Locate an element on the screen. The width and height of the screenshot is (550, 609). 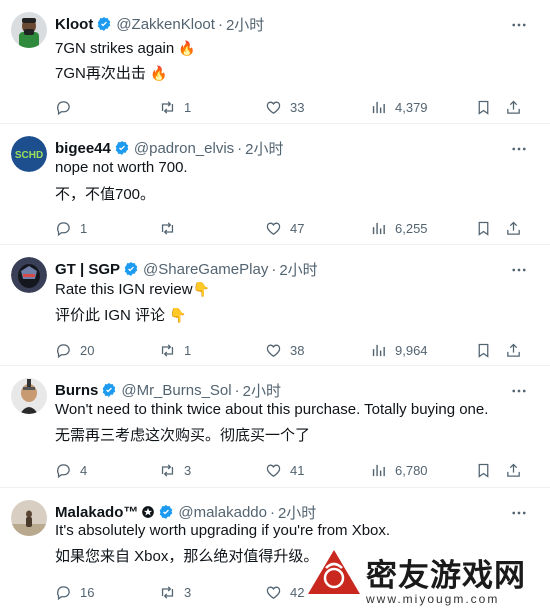
views-button: 9,964 is located at coordinates (399, 350).